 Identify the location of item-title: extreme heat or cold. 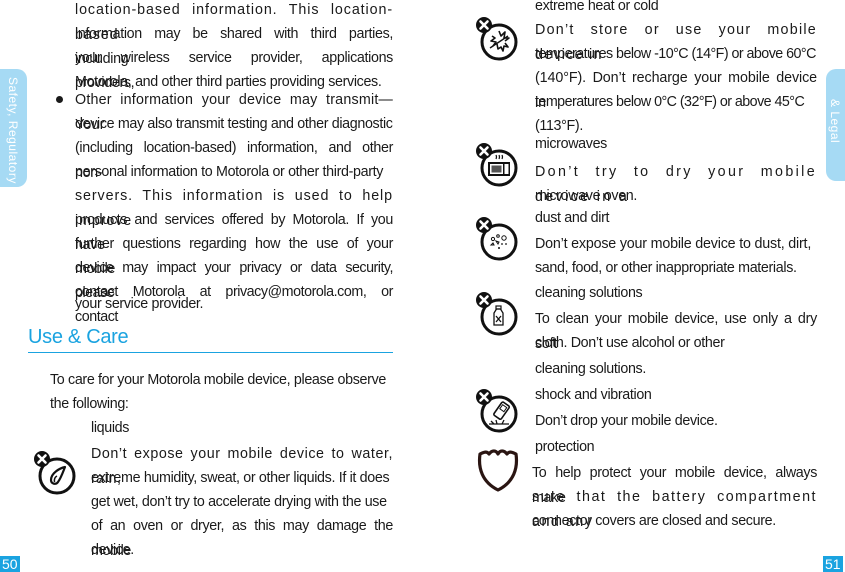
(597, 7).